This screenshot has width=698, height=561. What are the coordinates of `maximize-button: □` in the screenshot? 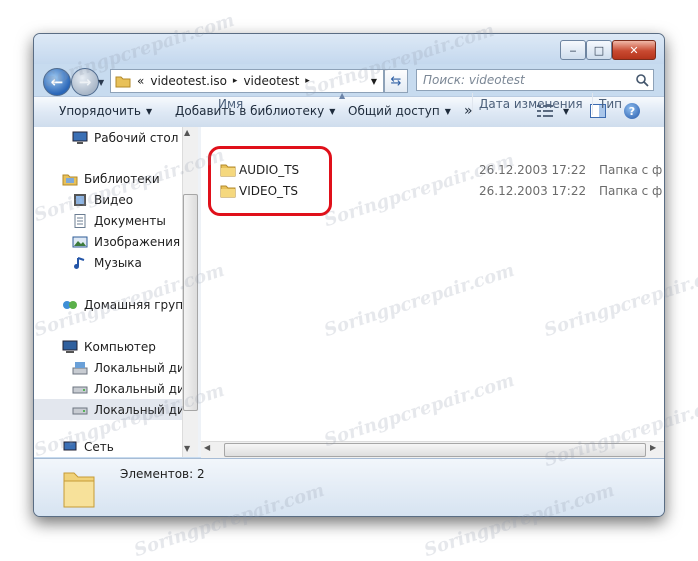 It's located at (599, 50).